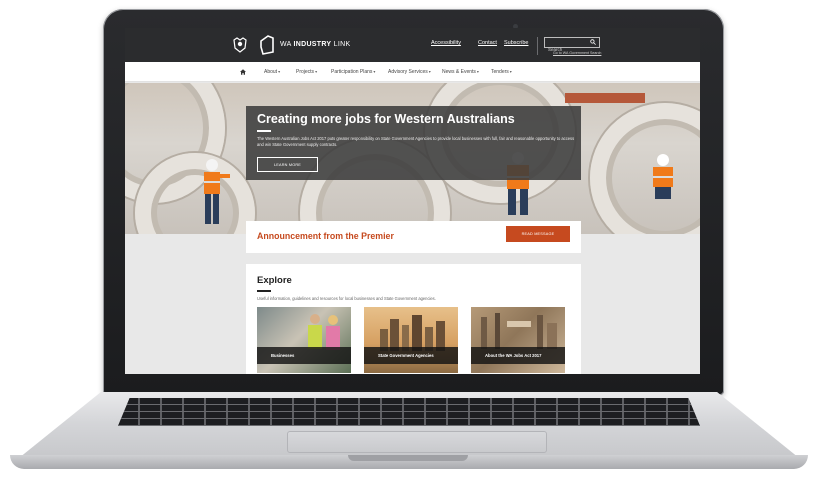 This screenshot has height=480, width=816. I want to click on brand-suffix: LINK, so click(342, 44).